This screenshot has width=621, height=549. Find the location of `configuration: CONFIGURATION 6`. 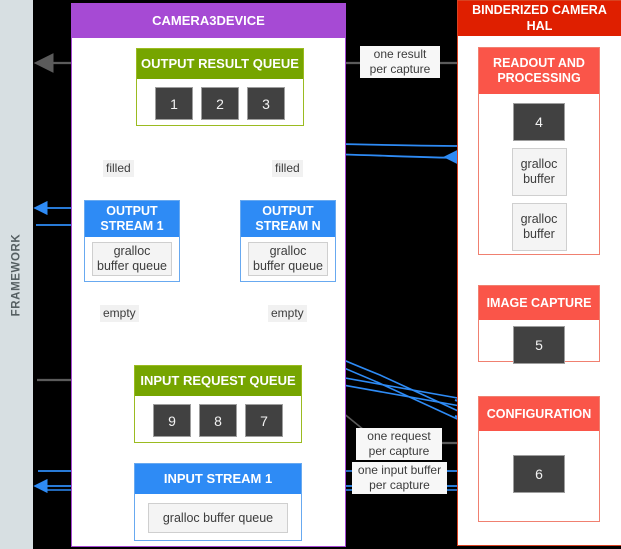

configuration: CONFIGURATION 6 is located at coordinates (539, 459).